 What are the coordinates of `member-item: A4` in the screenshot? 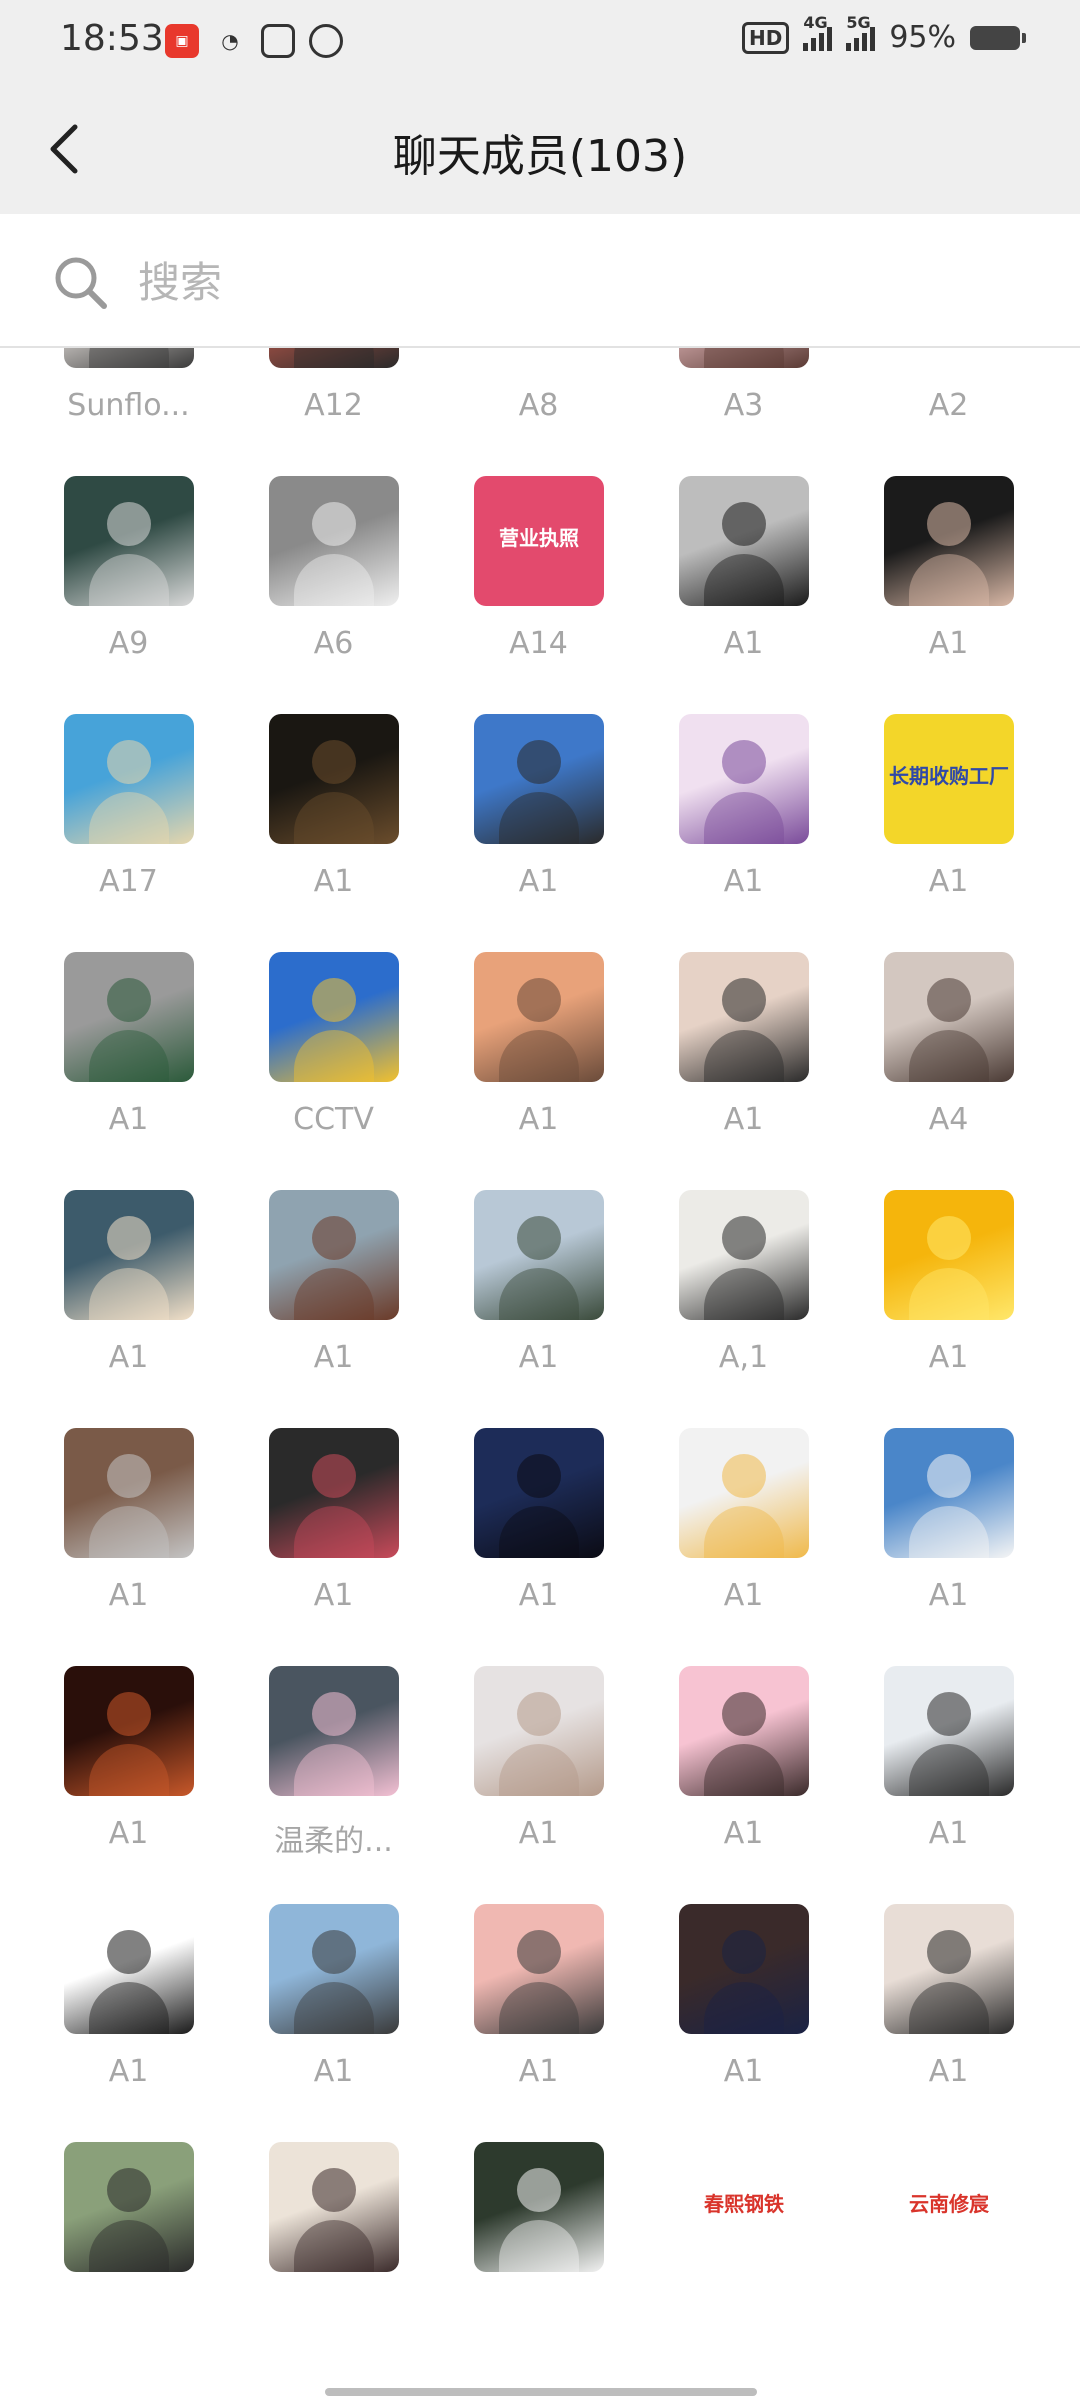 It's located at (948, 1052).